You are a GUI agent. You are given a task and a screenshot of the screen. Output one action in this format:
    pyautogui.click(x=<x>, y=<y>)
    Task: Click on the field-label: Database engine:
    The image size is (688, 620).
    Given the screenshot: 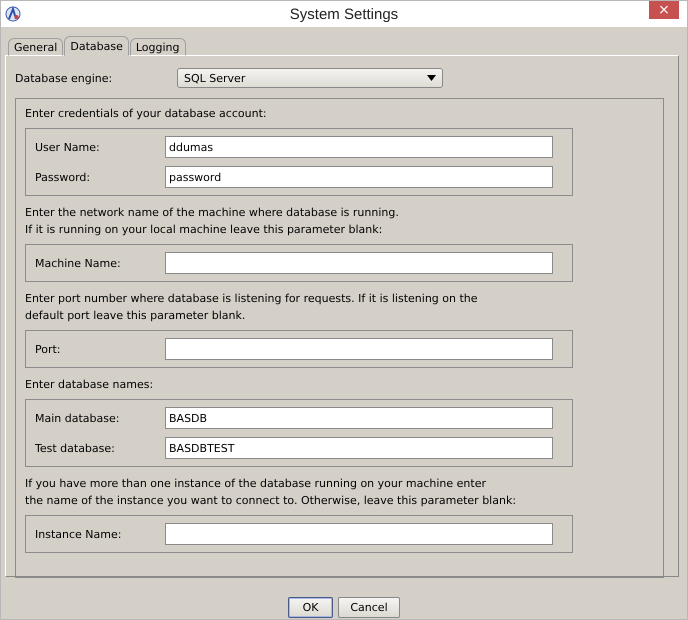 What is the action you would take?
    pyautogui.click(x=64, y=78)
    